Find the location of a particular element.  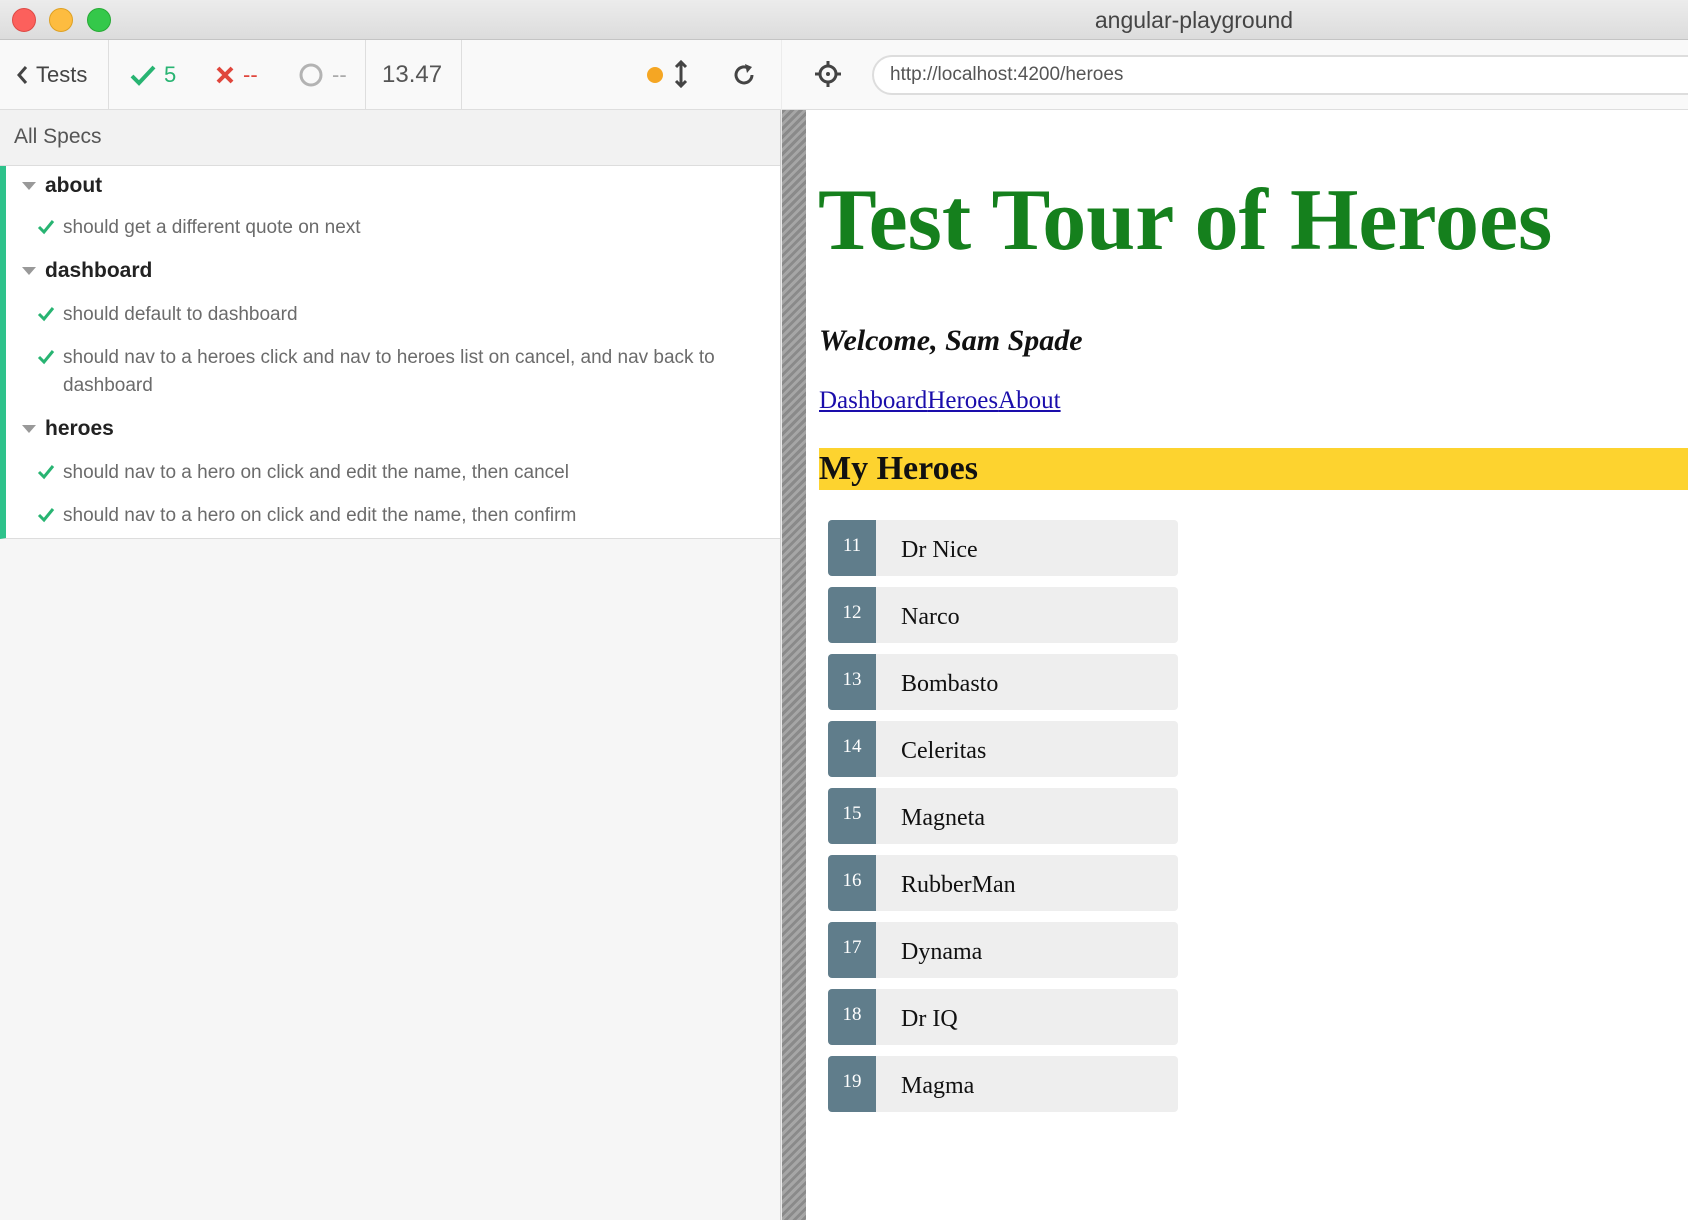

hero-name: Dynama is located at coordinates (942, 952).